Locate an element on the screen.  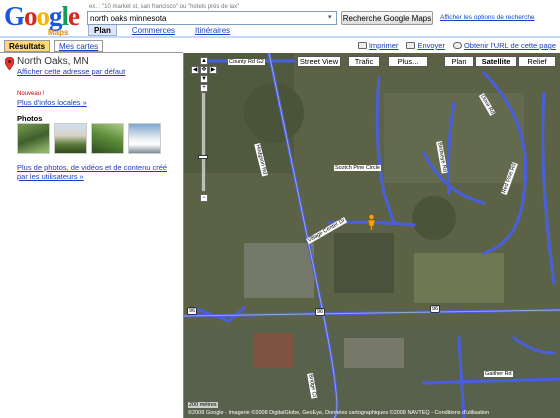
map-mode-tabs: Plan Commerces Itinéraires is located at coordinates (161, 30).